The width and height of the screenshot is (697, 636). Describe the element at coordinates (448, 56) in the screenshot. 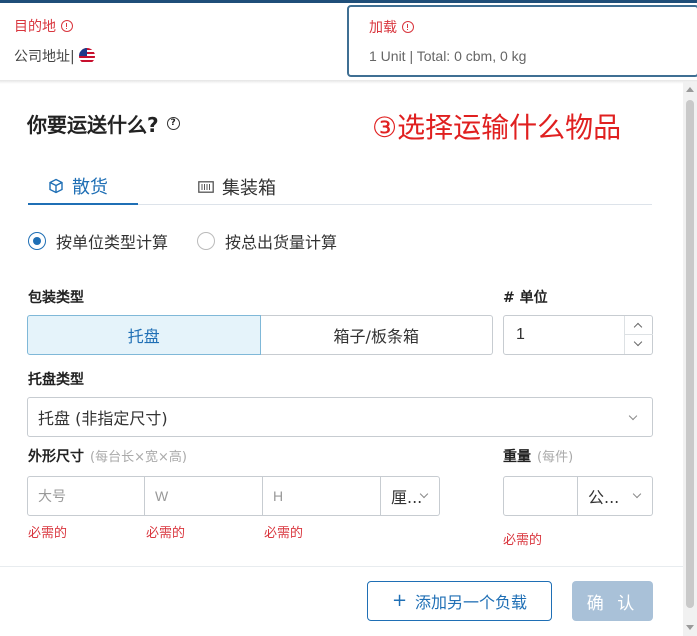

I see `load-summary: 1 Unit | Total: 0 cbm, 0 kg` at that location.